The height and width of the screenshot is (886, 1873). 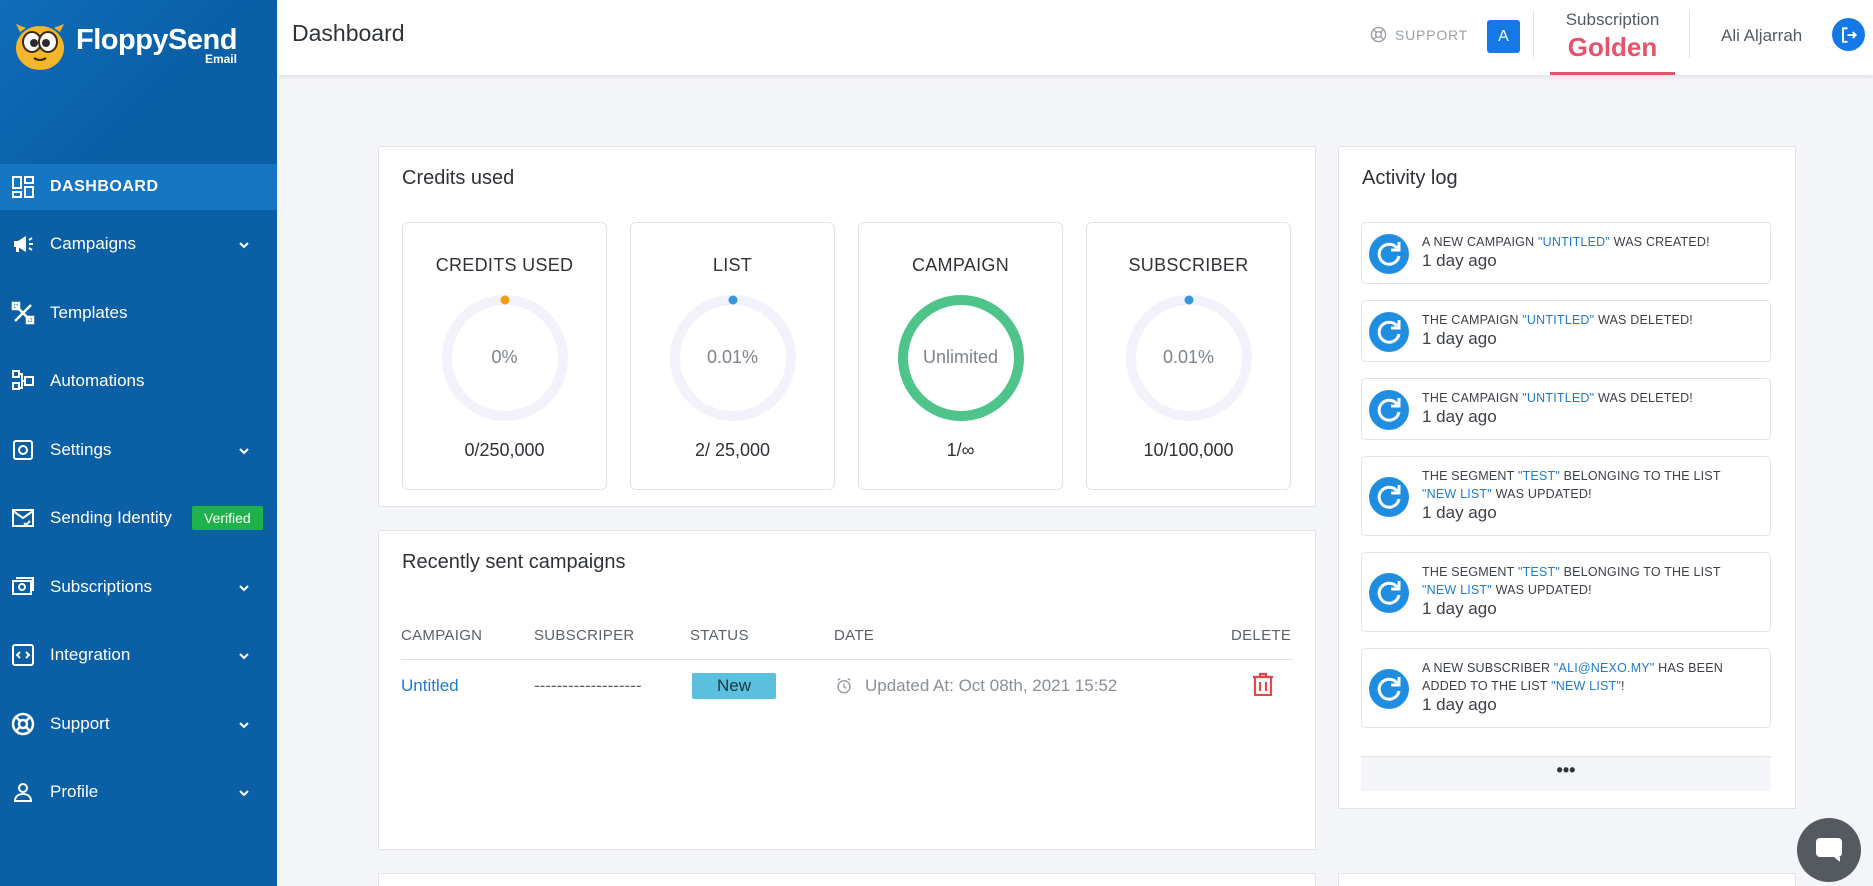 I want to click on stat-title: CREDITS USED, so click(x=504, y=265).